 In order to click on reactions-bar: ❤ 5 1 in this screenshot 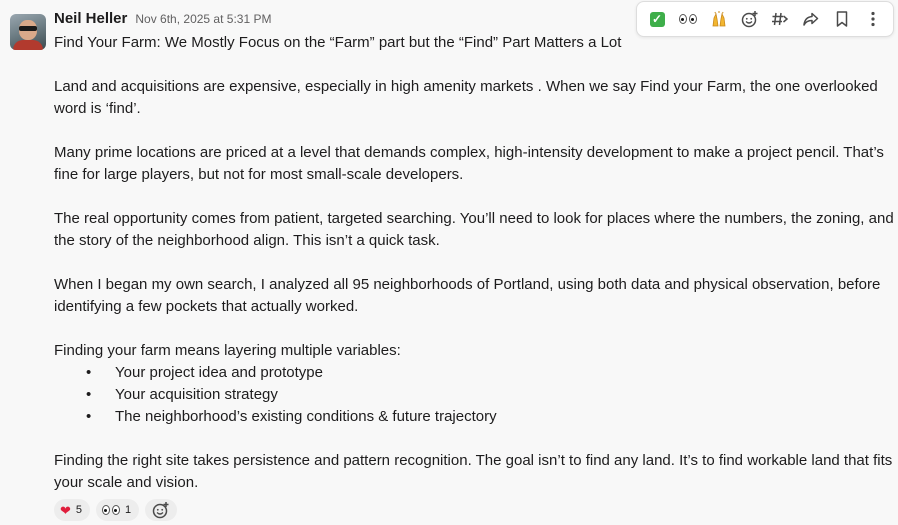, I will do `click(116, 510)`.